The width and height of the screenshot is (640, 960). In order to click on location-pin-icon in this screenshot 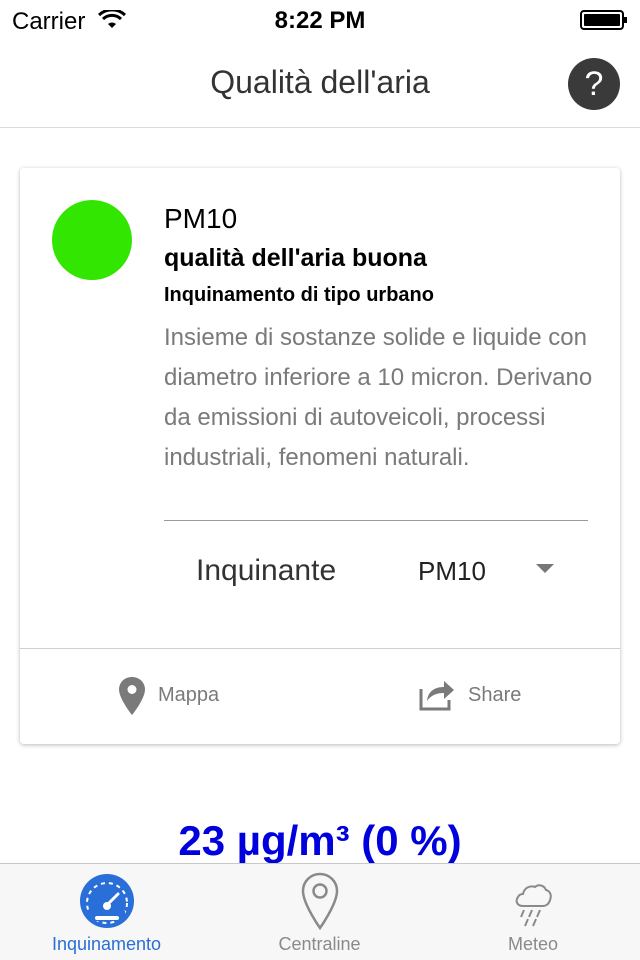, I will do `click(319, 901)`.